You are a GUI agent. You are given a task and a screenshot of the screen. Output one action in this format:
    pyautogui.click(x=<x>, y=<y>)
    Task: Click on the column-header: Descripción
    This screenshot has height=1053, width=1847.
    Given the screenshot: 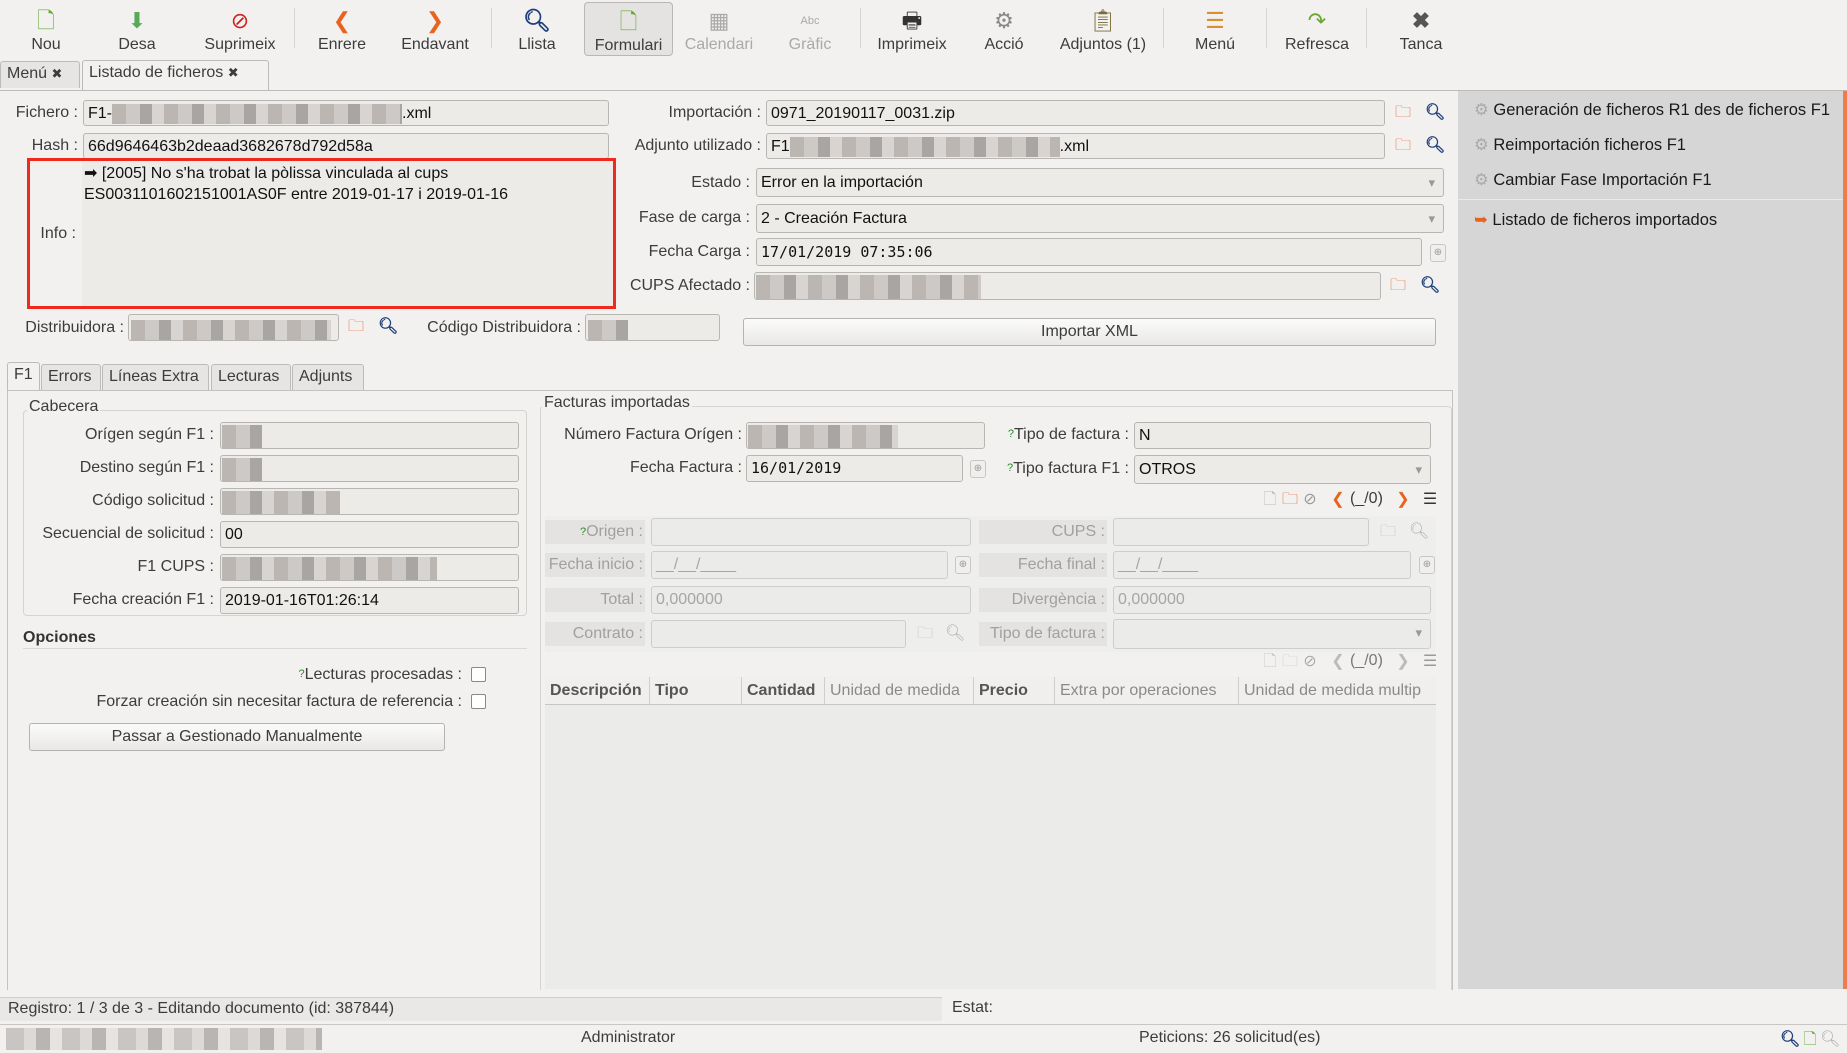 What is the action you would take?
    pyautogui.click(x=597, y=690)
    